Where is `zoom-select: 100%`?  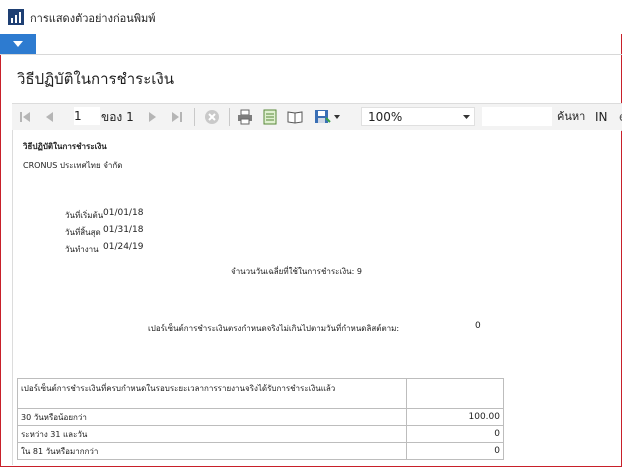
zoom-select: 100% is located at coordinates (418, 116).